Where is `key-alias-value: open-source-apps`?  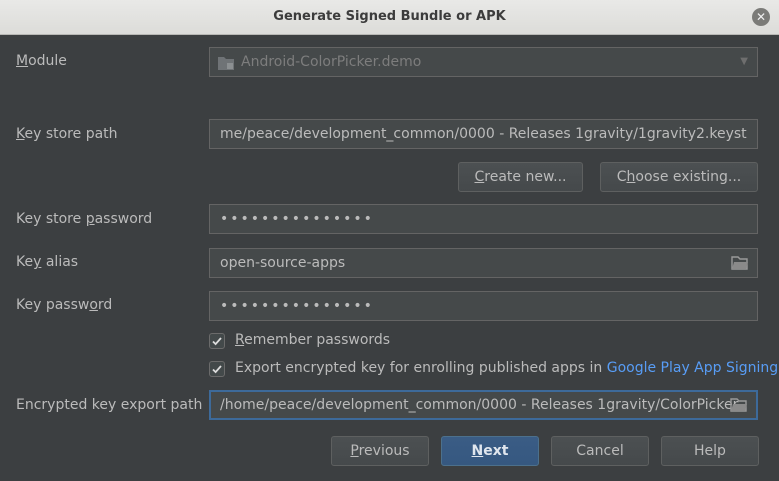 key-alias-value: open-source-apps is located at coordinates (283, 263).